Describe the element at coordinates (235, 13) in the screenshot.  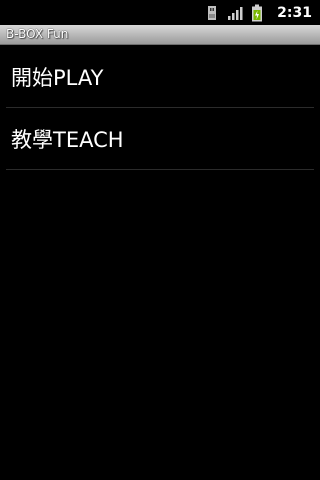
I see `signal-icon` at that location.